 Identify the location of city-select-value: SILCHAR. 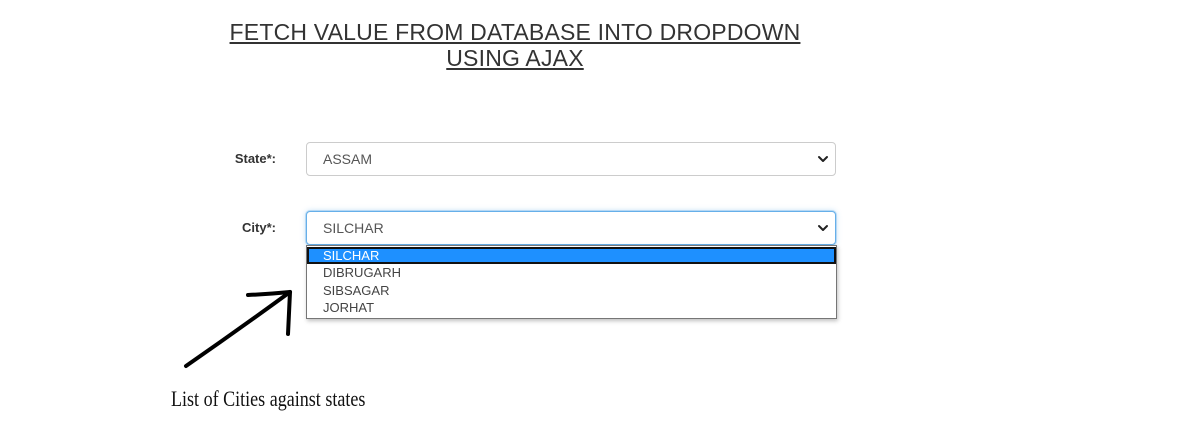
(353, 228).